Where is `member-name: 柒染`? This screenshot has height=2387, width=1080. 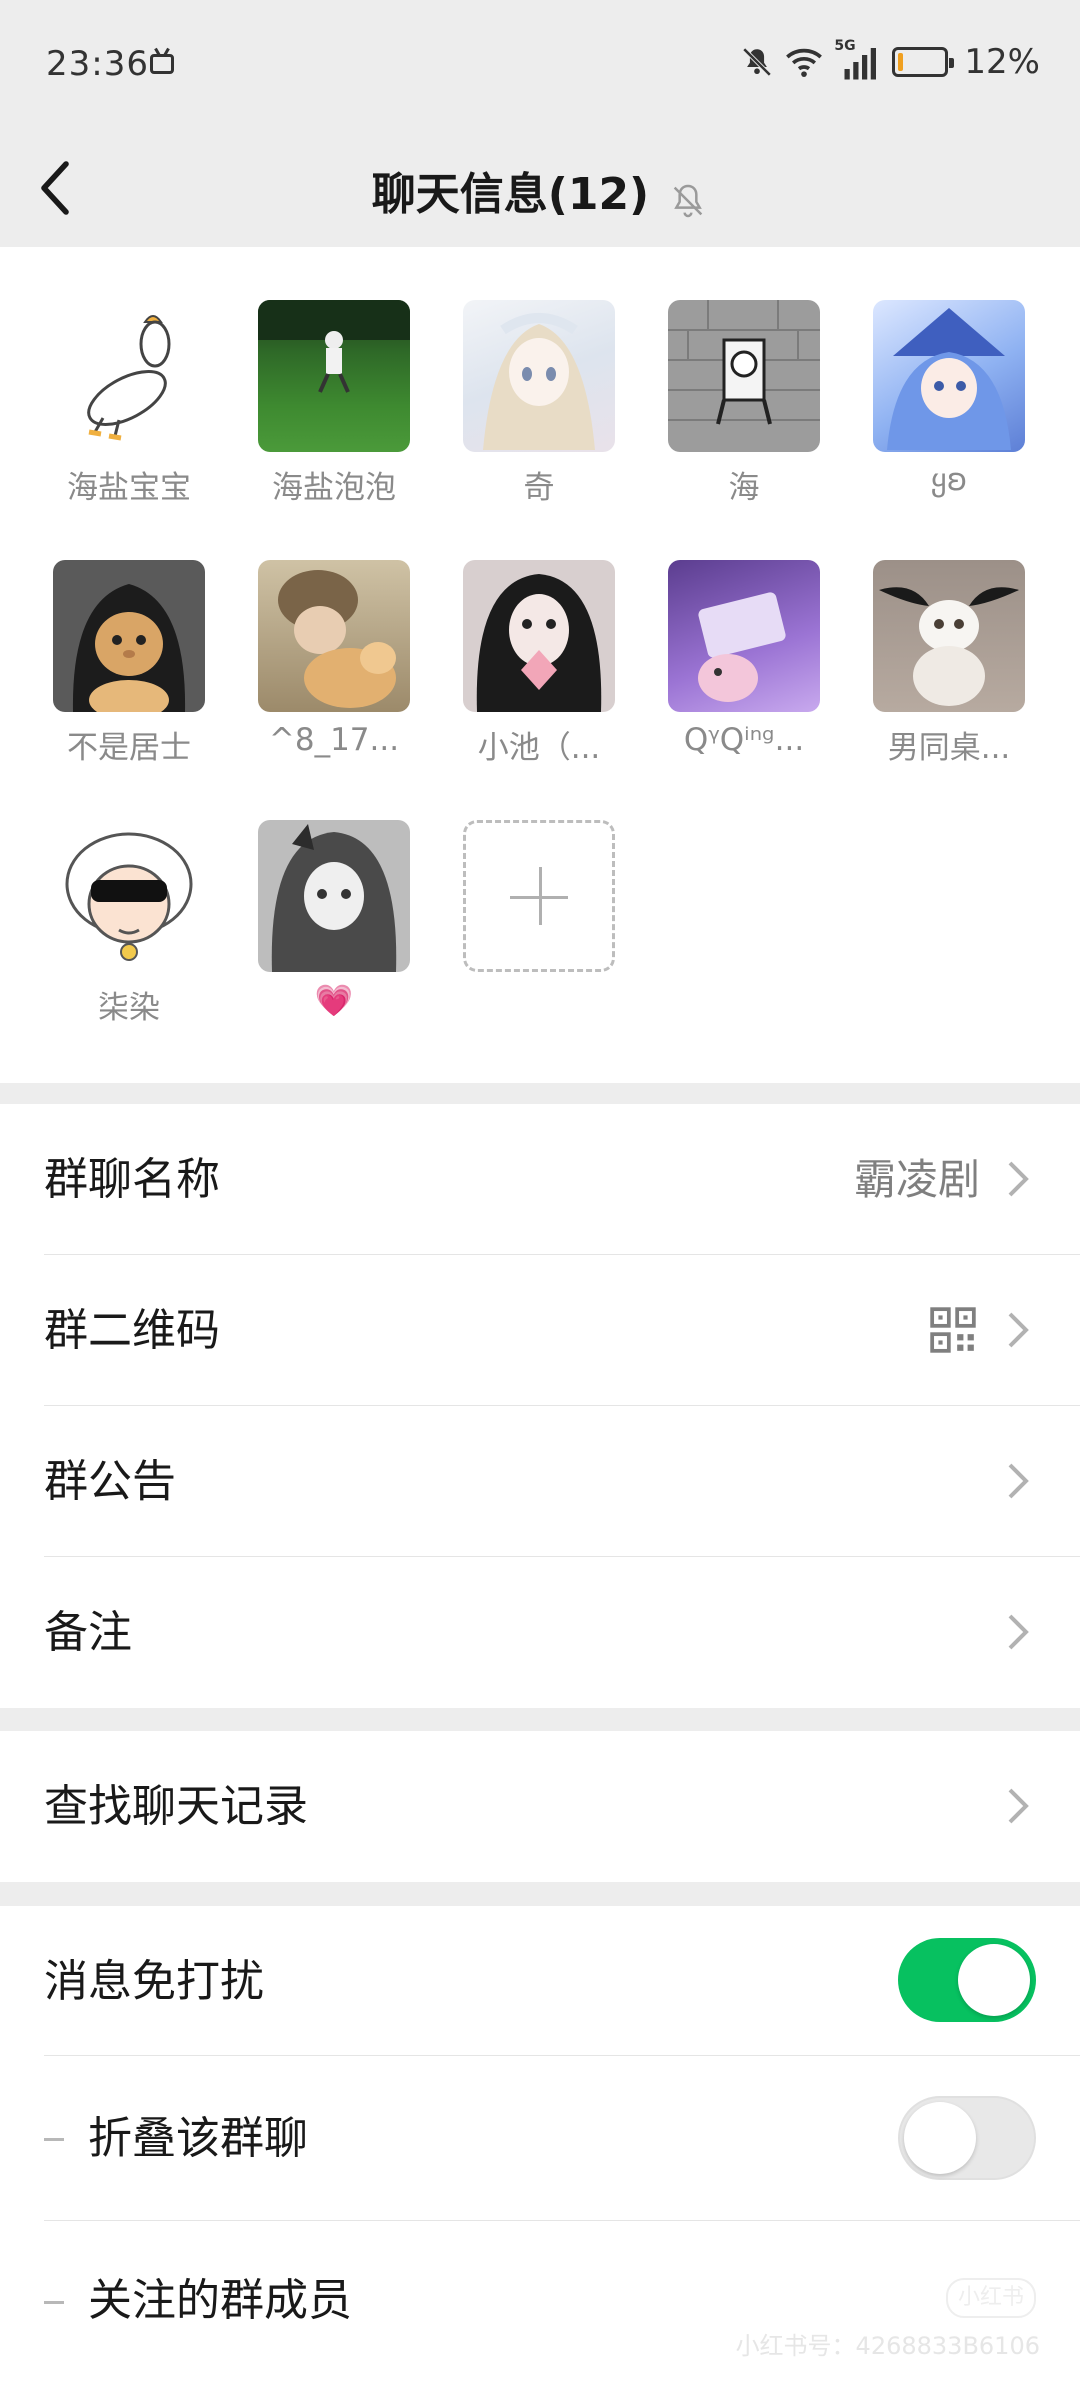 member-name: 柒染 is located at coordinates (129, 1008).